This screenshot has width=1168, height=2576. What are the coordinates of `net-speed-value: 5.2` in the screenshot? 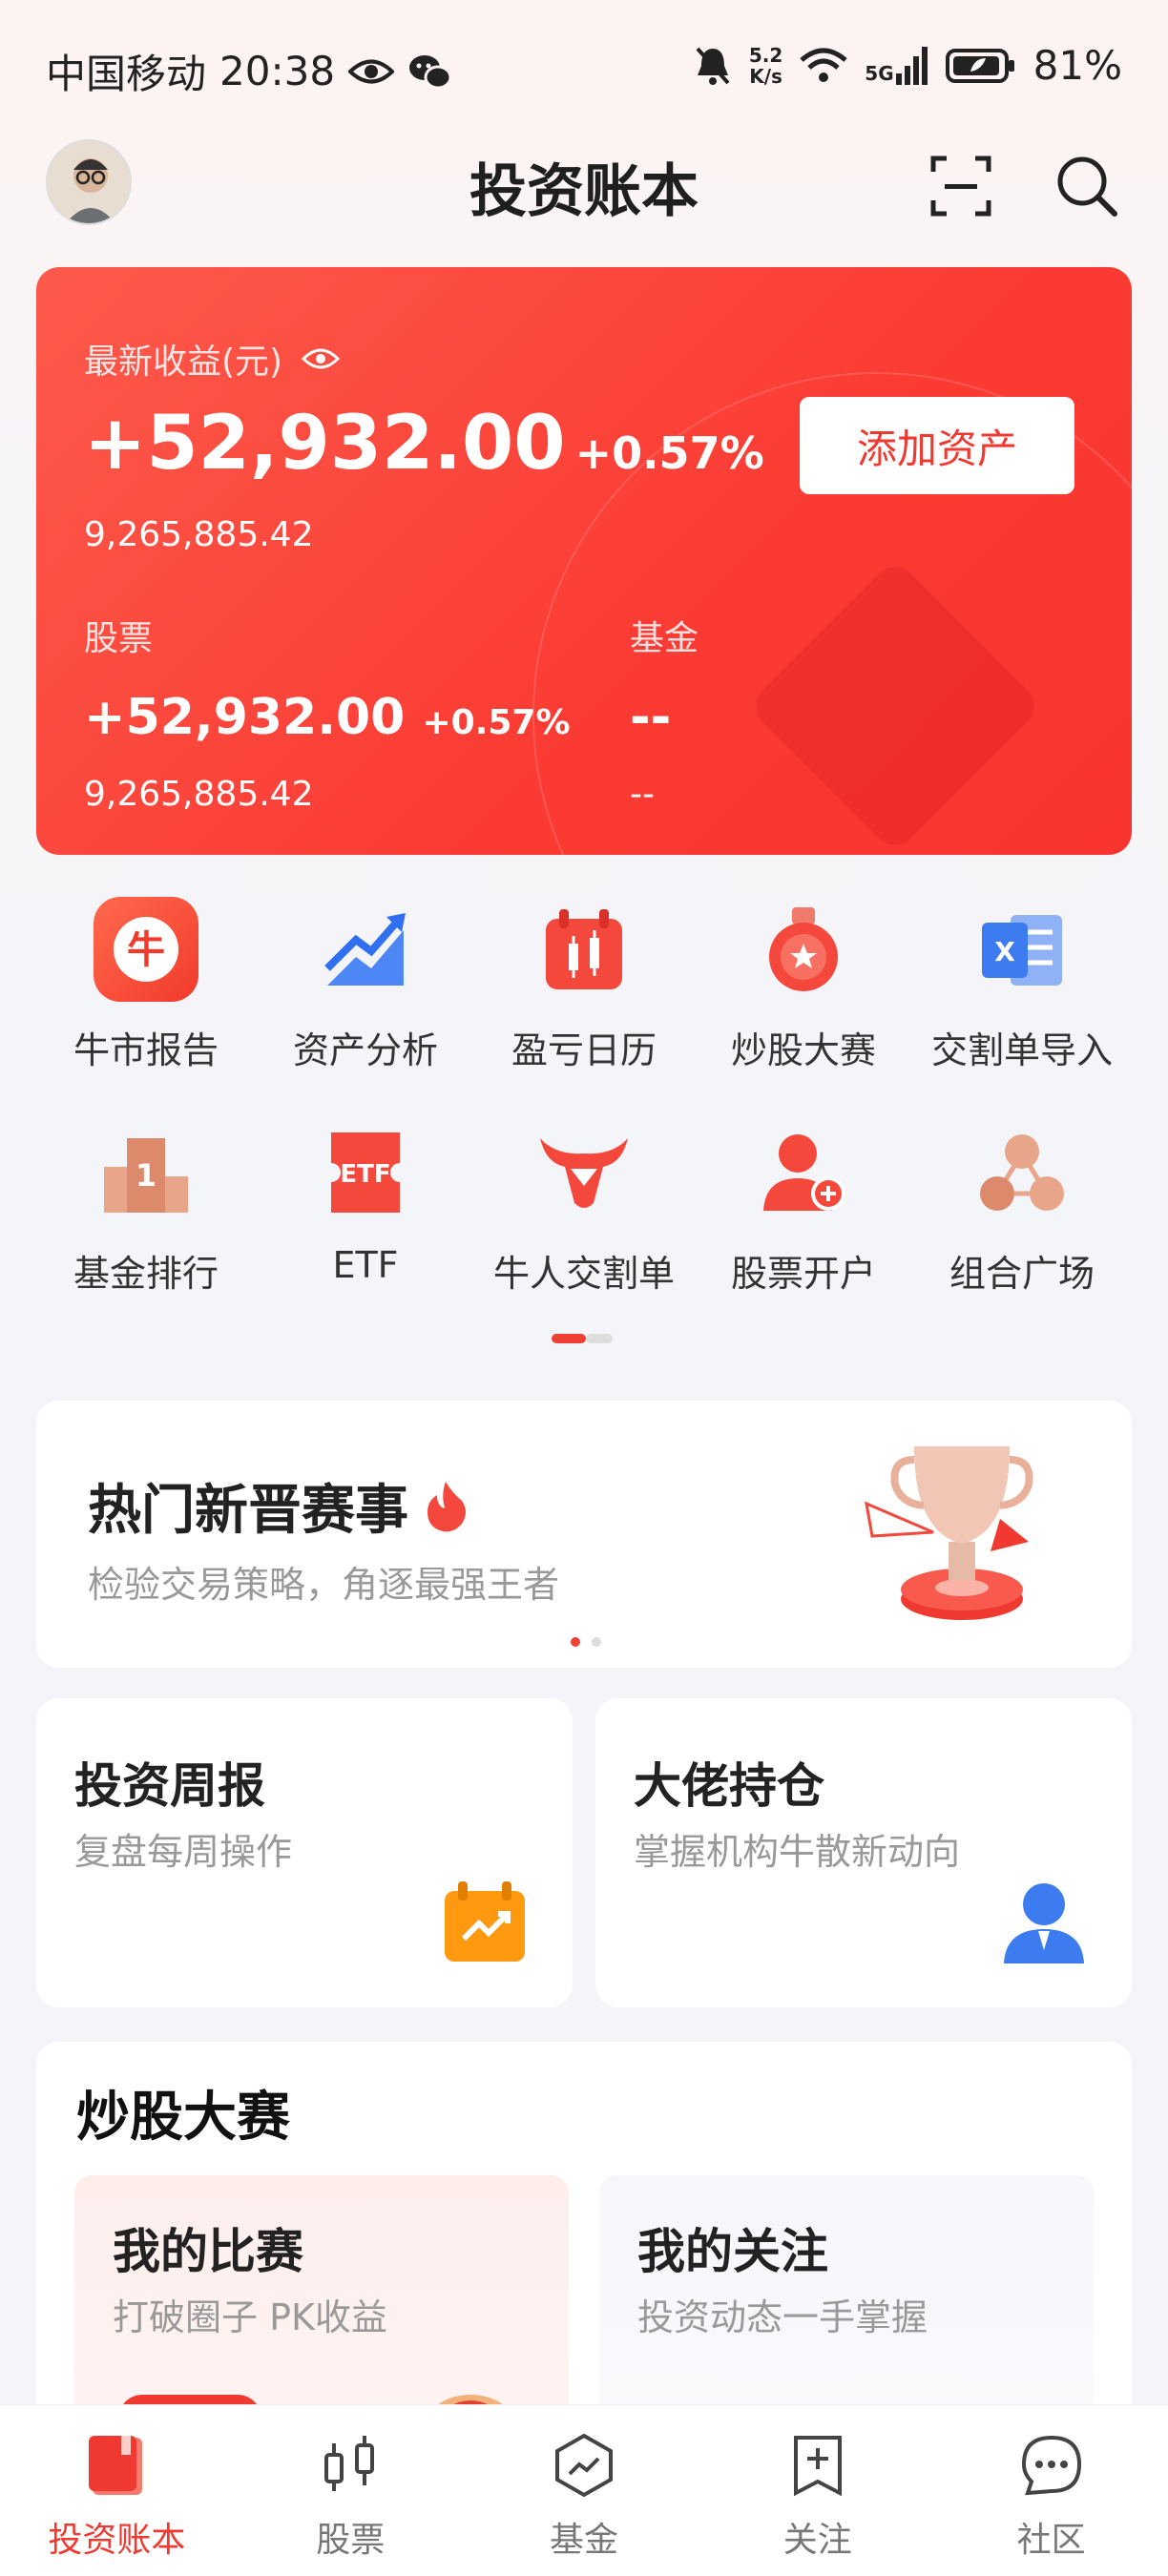 It's located at (765, 55).